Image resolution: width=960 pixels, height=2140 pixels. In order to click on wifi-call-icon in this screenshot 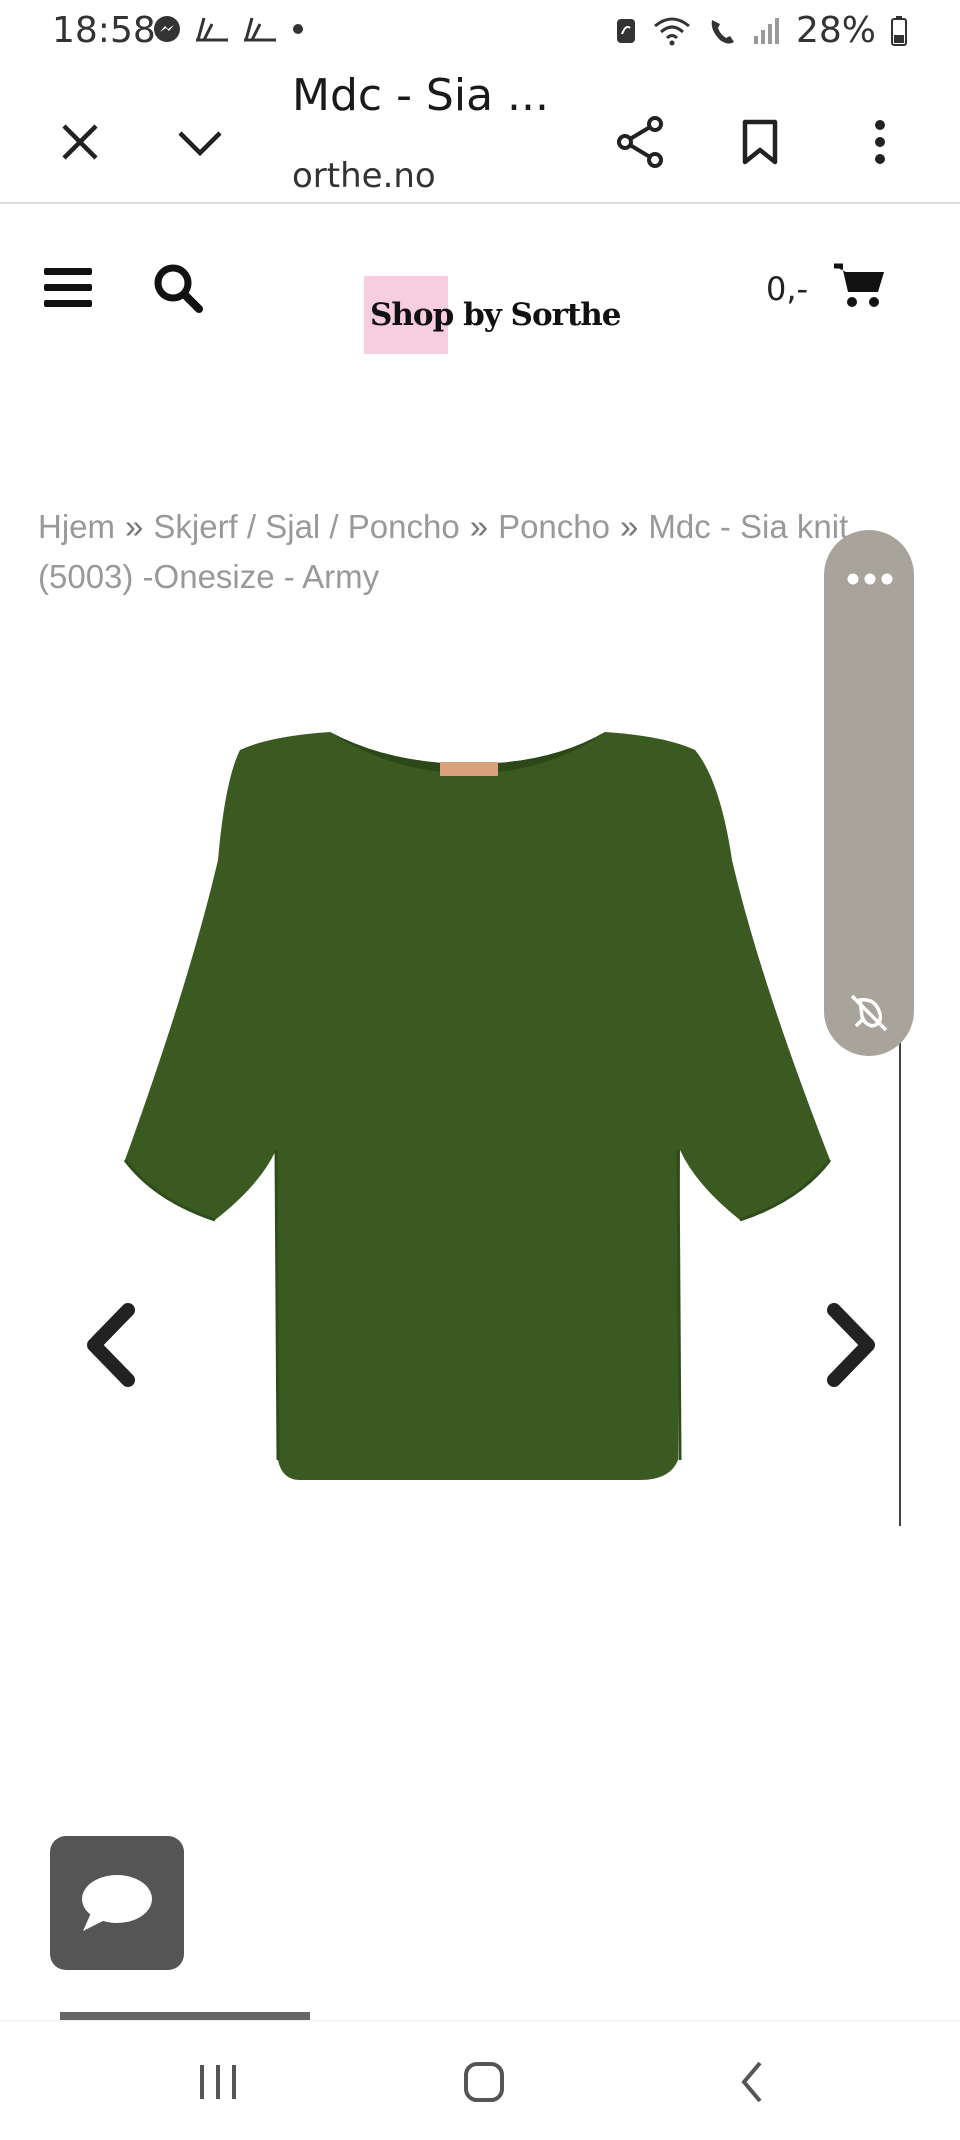, I will do `click(722, 31)`.